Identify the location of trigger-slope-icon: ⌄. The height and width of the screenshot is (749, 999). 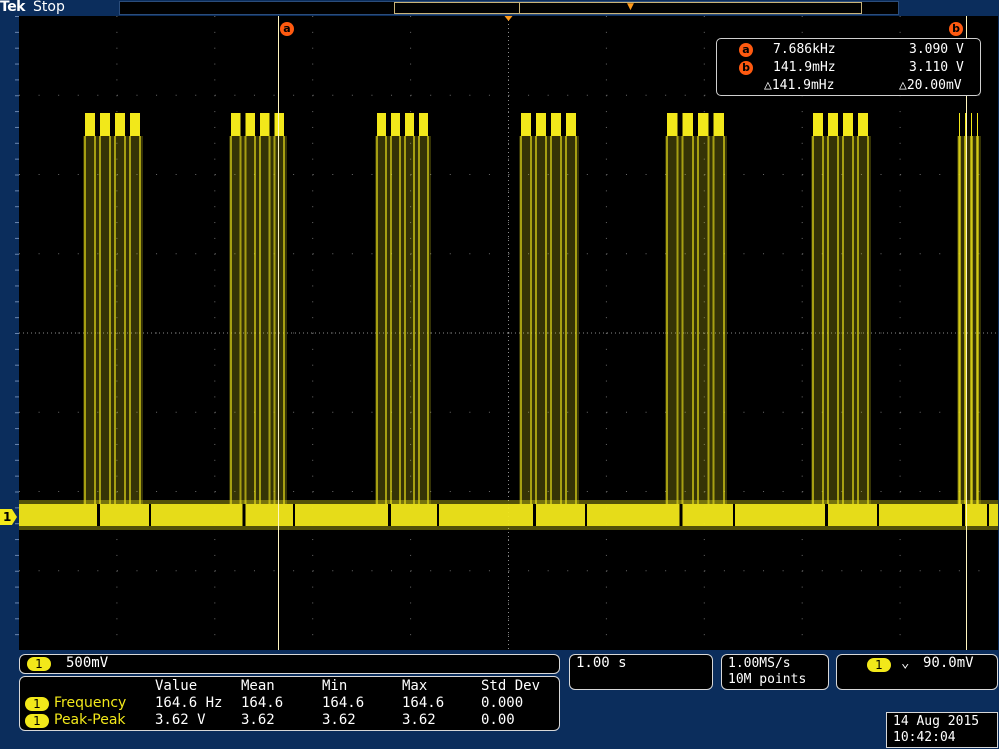
(905, 663).